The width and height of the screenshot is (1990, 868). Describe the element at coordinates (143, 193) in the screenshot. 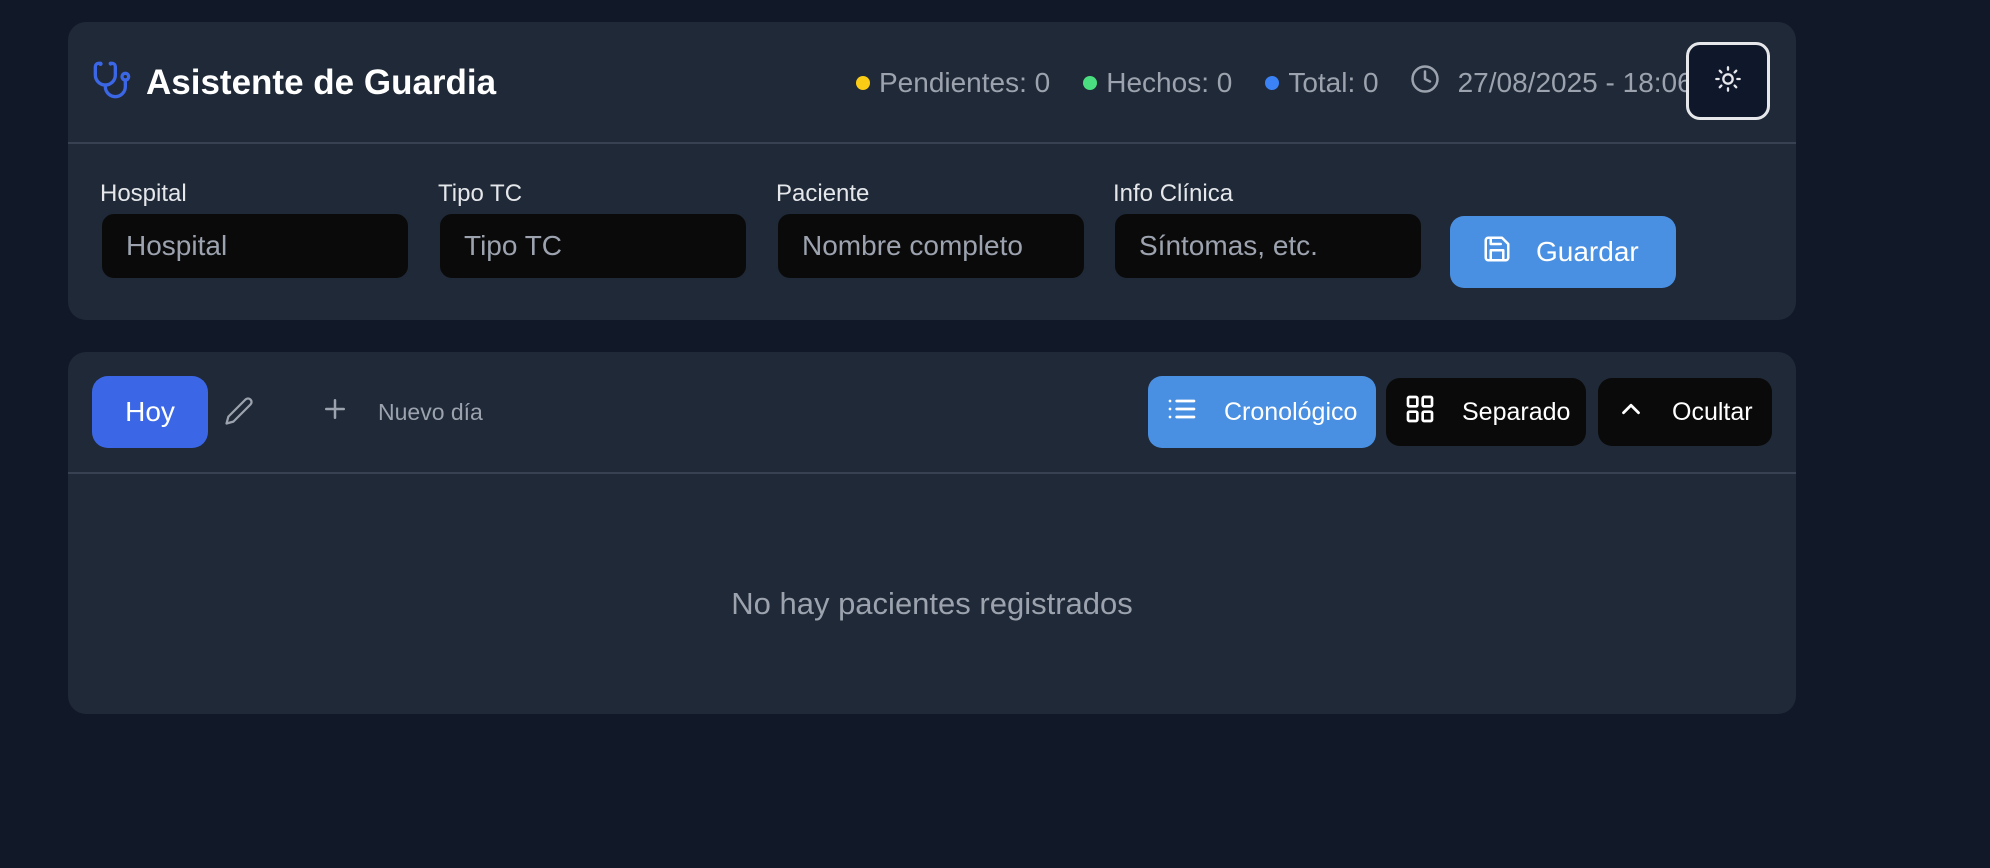

I see `hospital-label: Hospital` at that location.